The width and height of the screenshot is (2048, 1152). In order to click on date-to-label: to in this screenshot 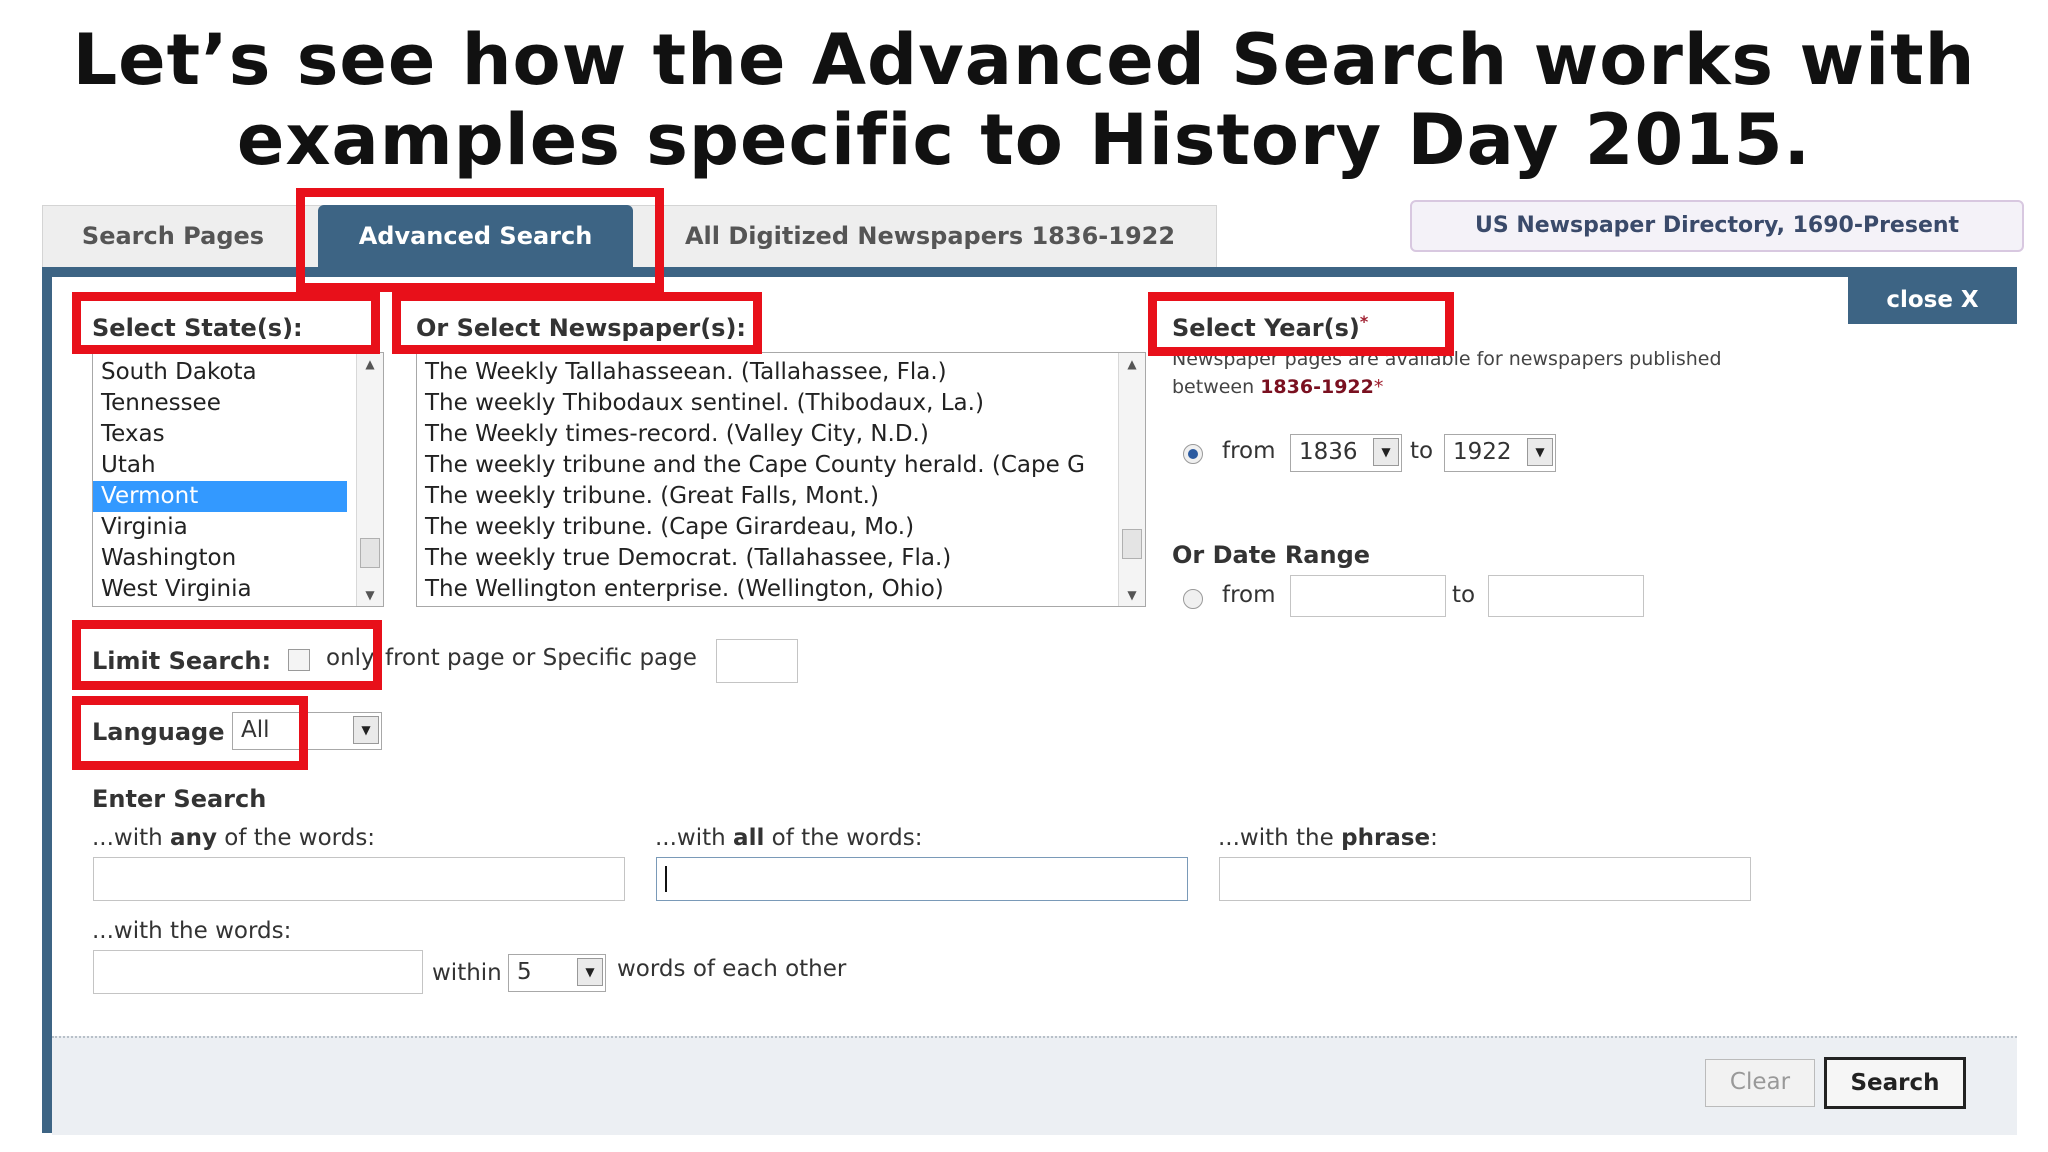, I will do `click(1464, 595)`.